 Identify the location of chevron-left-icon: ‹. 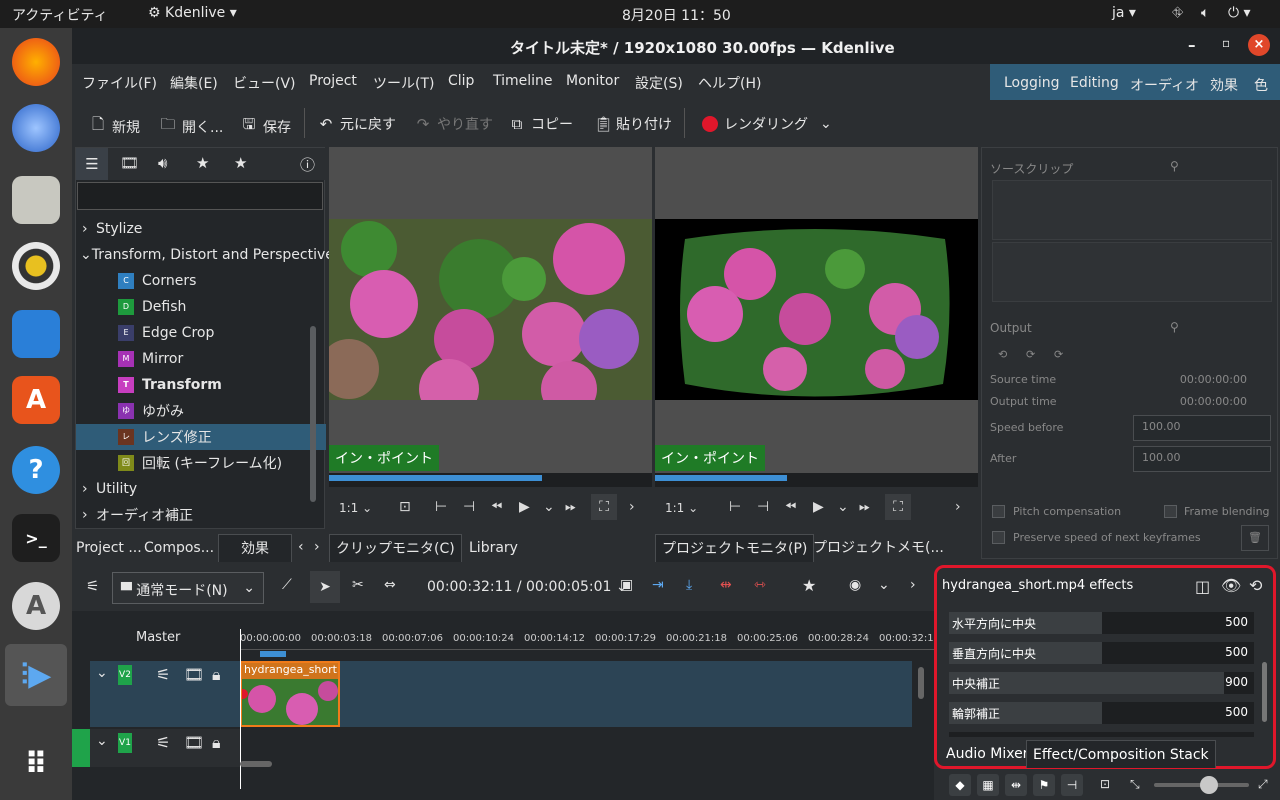
(301, 547).